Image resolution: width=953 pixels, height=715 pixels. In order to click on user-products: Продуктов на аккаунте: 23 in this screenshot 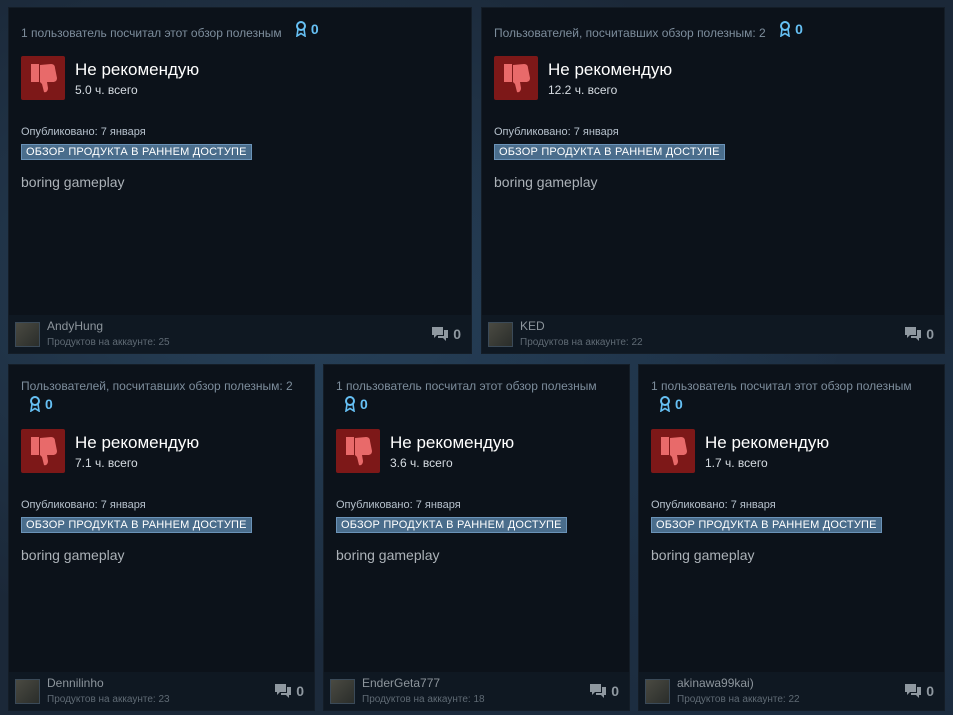, I will do `click(108, 699)`.